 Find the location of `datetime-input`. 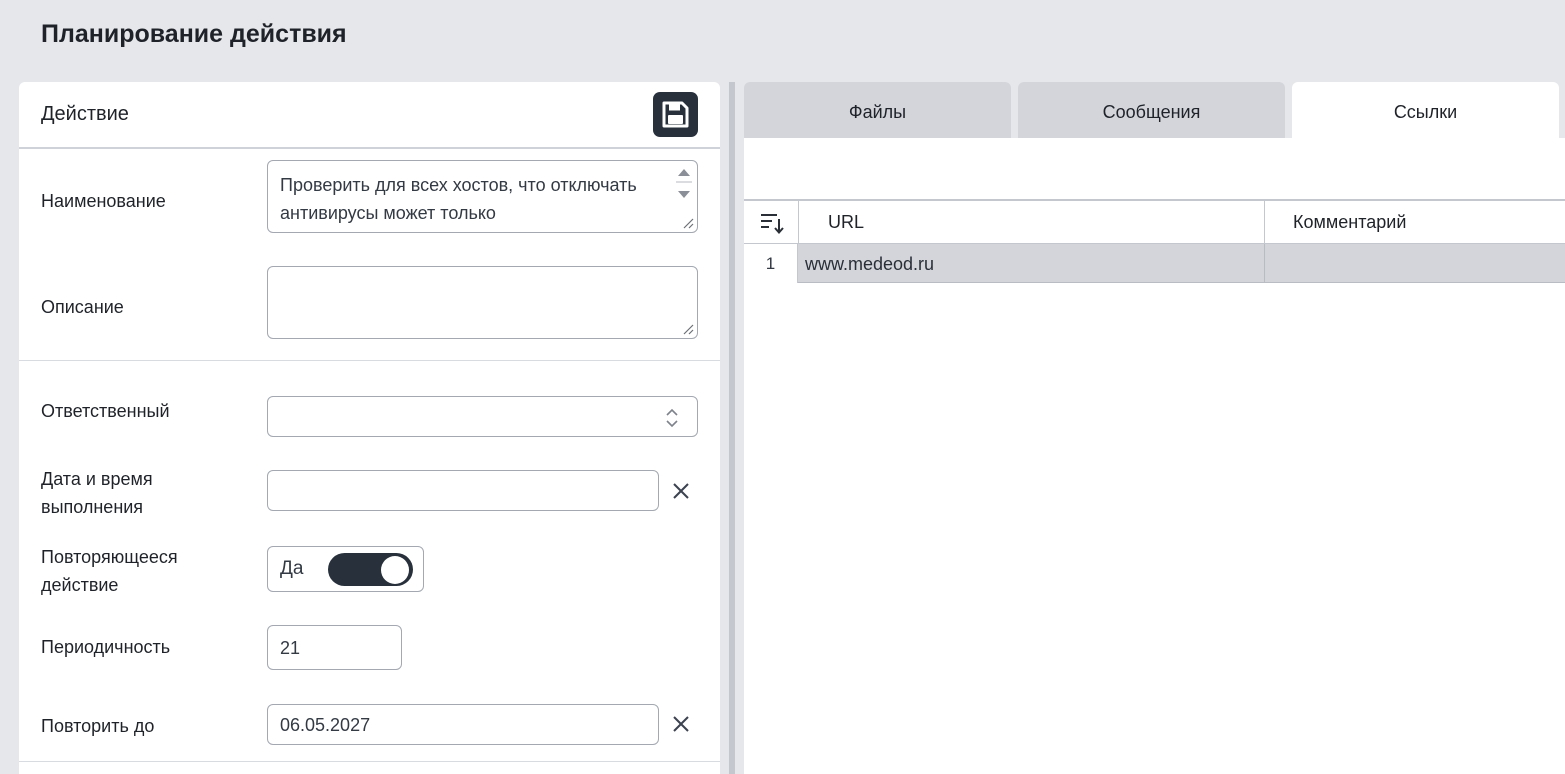

datetime-input is located at coordinates (463, 490).